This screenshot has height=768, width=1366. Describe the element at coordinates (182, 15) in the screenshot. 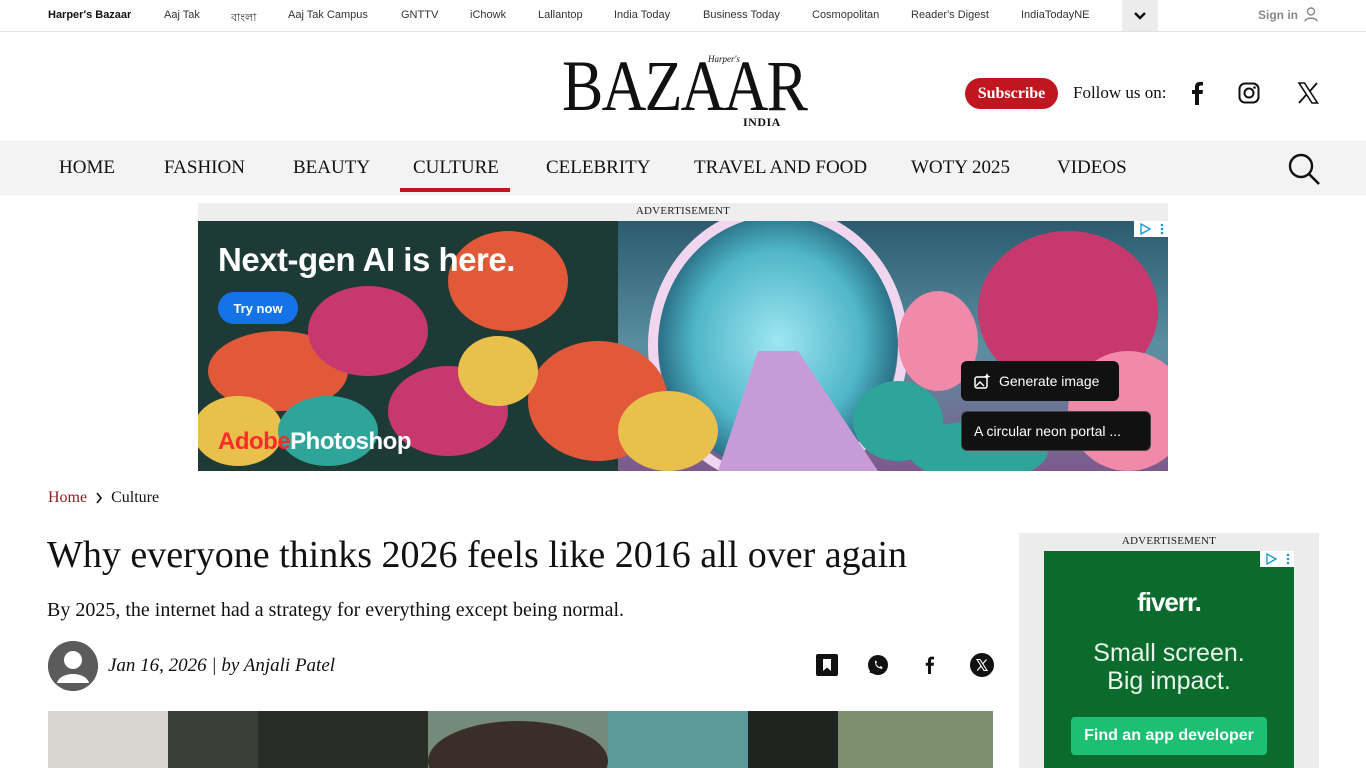

I see `network-link-aaj-tak: Aaj Tak` at that location.